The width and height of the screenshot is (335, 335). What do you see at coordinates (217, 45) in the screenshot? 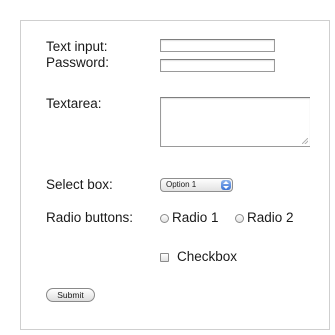
I see `text-input-field` at bounding box center [217, 45].